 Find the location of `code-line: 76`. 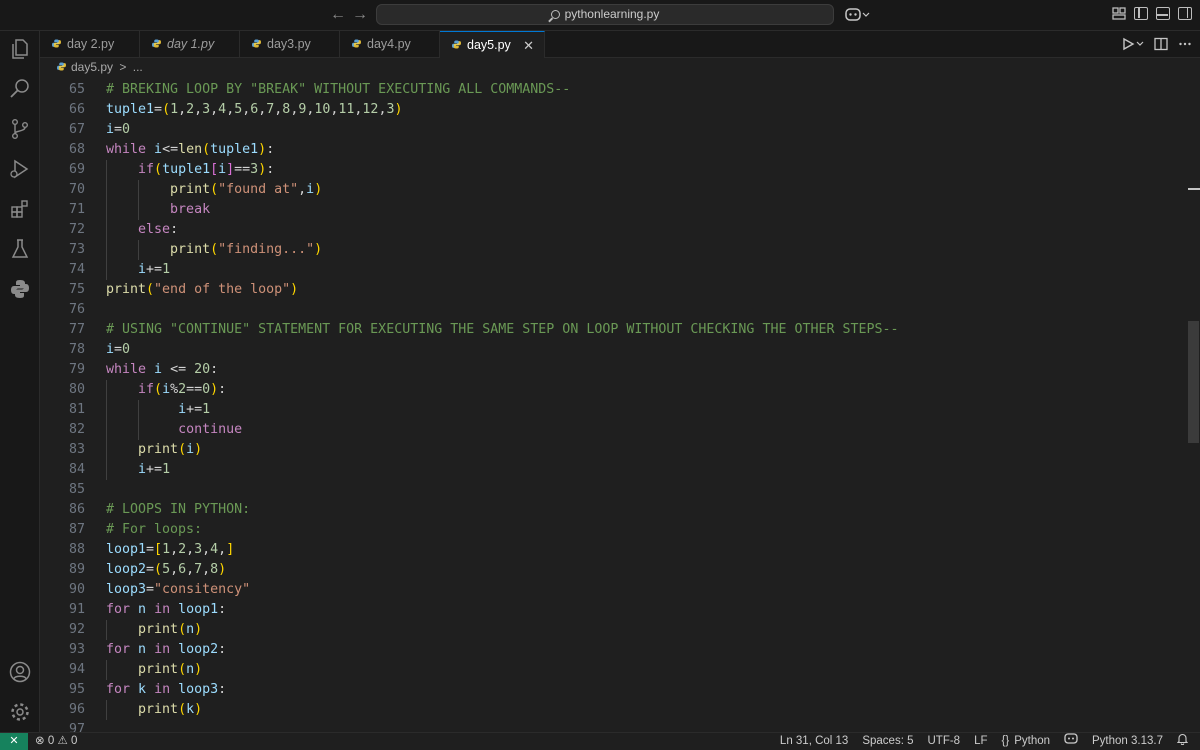

code-line: 76 is located at coordinates (610, 310).